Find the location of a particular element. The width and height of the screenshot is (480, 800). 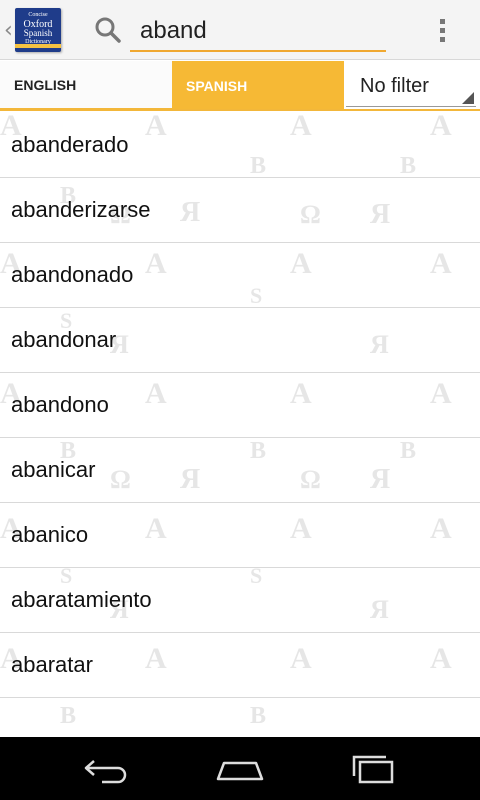

filter-label: No filter is located at coordinates (394, 86).